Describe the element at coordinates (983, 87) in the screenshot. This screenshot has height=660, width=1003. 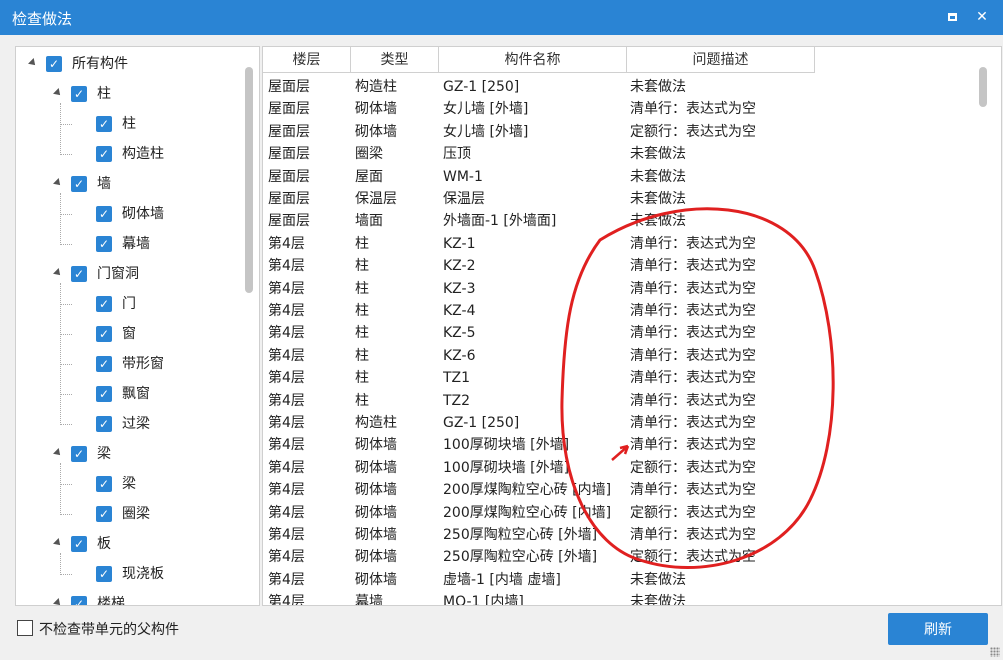
I see `table-scrollbar` at that location.